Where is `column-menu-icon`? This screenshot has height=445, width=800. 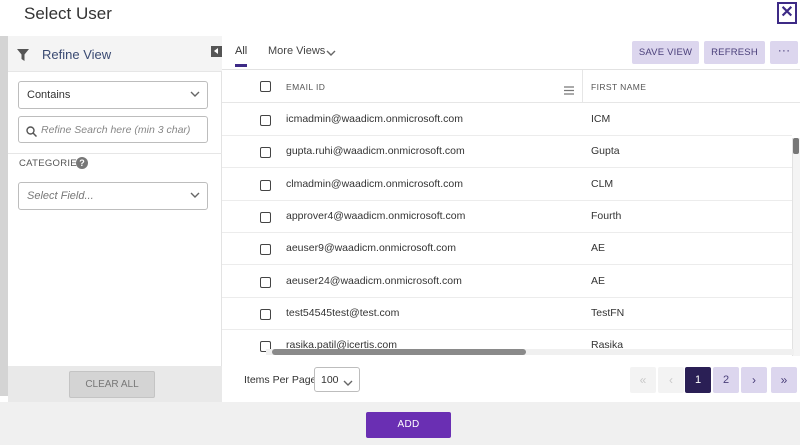
column-menu-icon is located at coordinates (569, 91).